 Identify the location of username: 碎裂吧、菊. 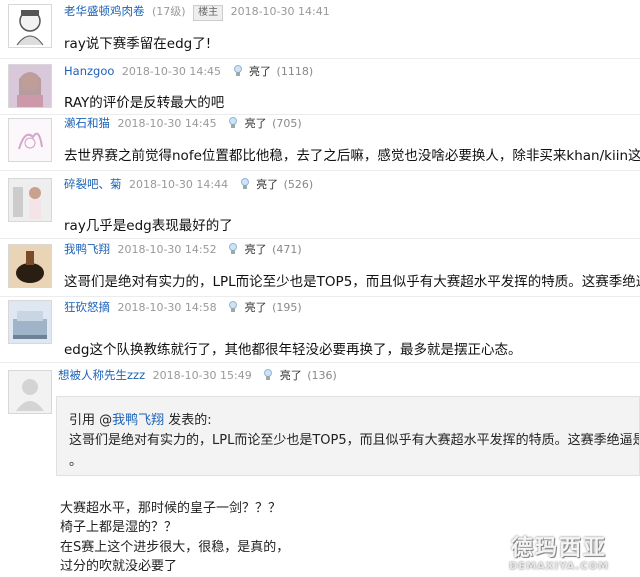
(93, 184).